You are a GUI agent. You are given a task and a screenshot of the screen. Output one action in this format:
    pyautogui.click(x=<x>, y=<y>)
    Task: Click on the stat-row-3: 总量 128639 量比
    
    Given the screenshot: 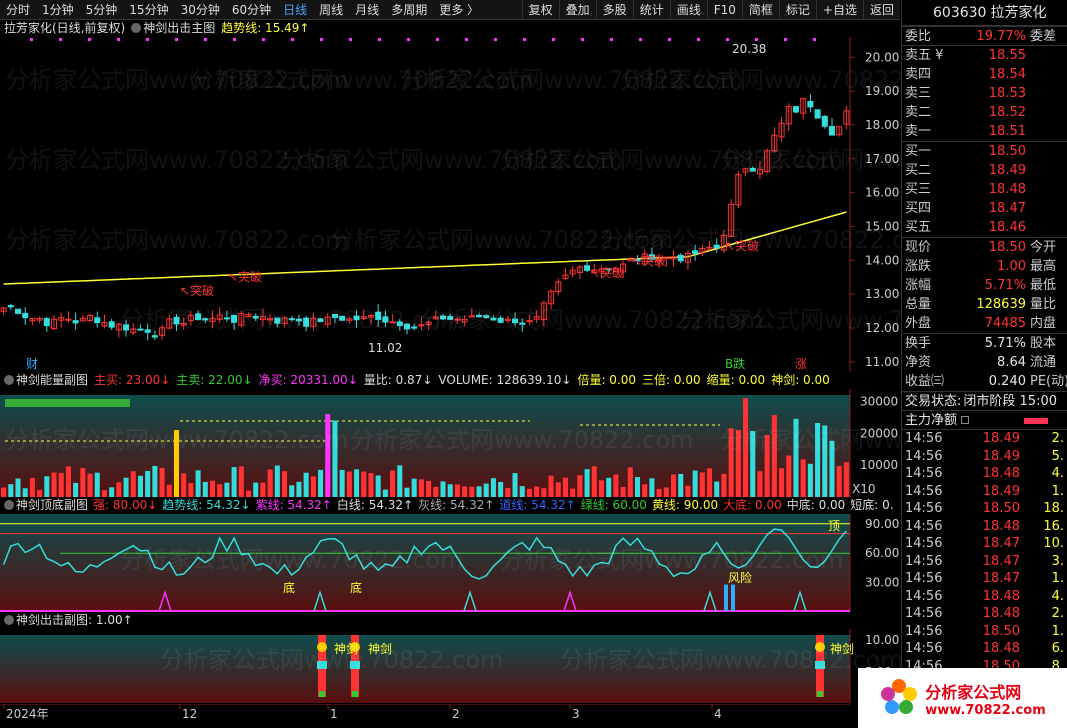 What is the action you would take?
    pyautogui.click(x=981, y=304)
    